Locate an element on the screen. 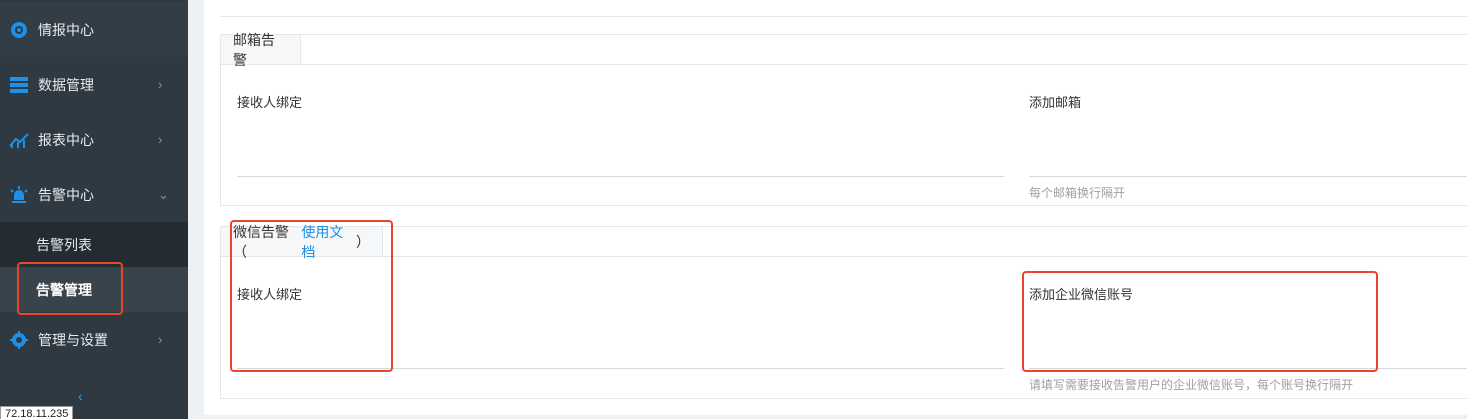  database-icon is located at coordinates (19, 85).